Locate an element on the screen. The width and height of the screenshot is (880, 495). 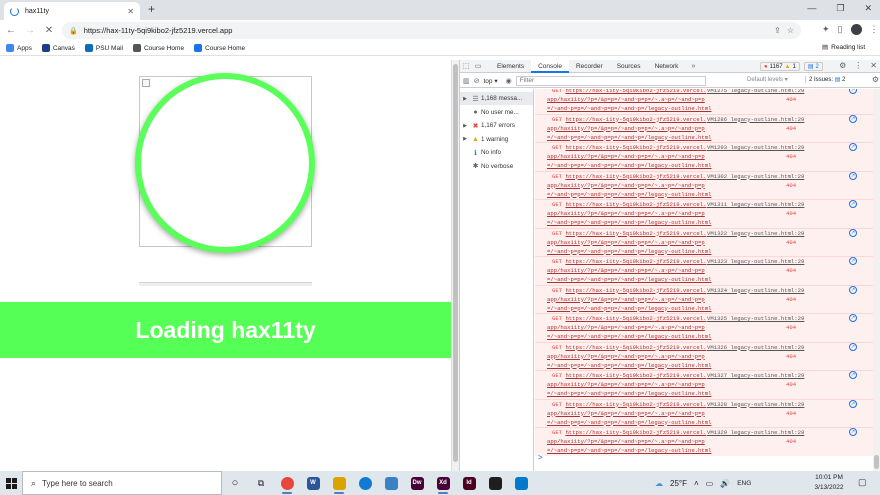
console-sidebar-item: ▶ ▲ 1 warning is located at coordinates (496, 139).